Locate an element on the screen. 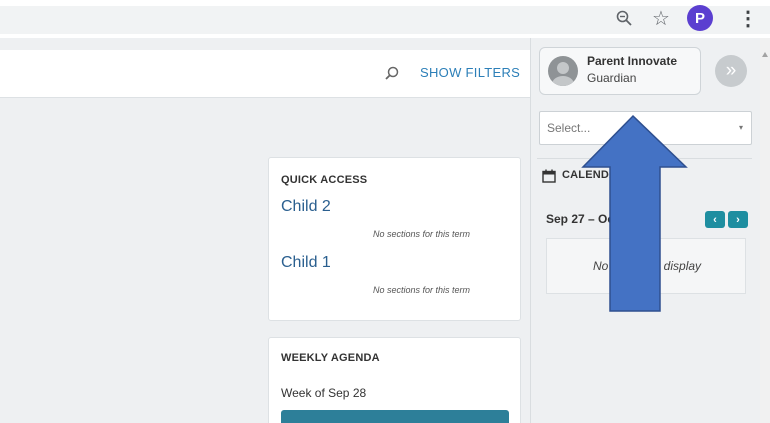 This screenshot has height=423, width=770. profile-avatar: P is located at coordinates (700, 18).